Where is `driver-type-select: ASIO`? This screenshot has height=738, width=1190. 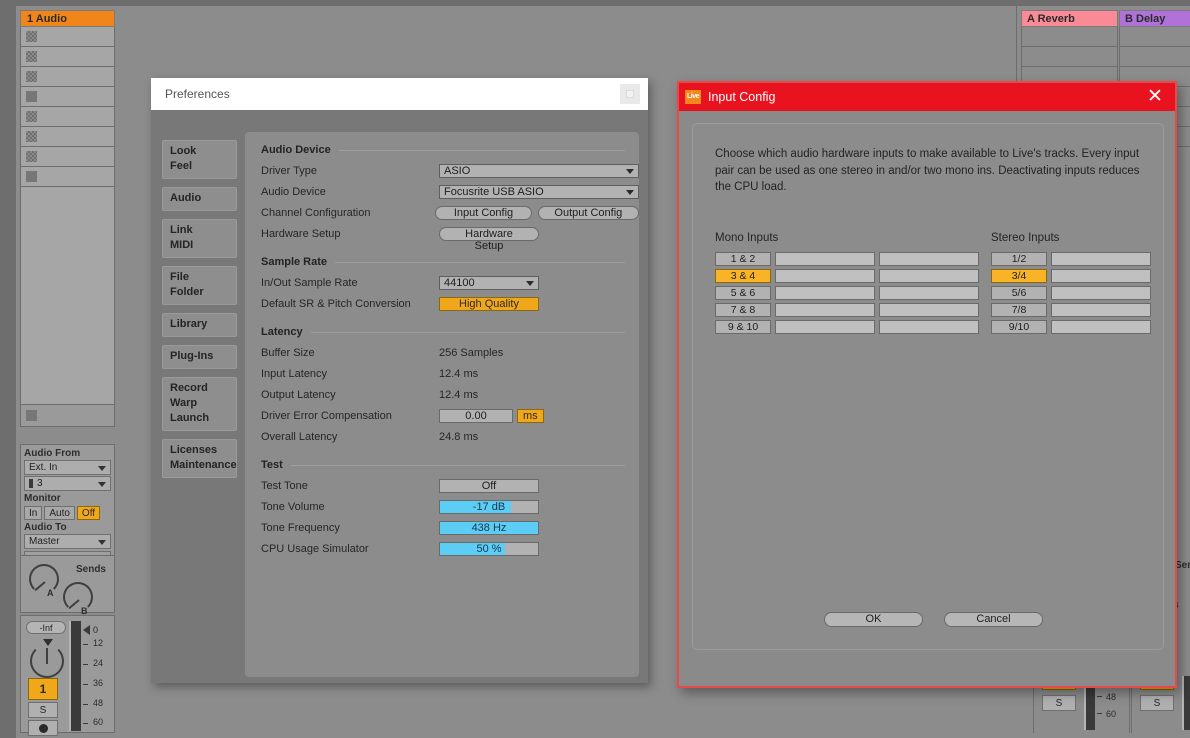
driver-type-select: ASIO is located at coordinates (539, 170).